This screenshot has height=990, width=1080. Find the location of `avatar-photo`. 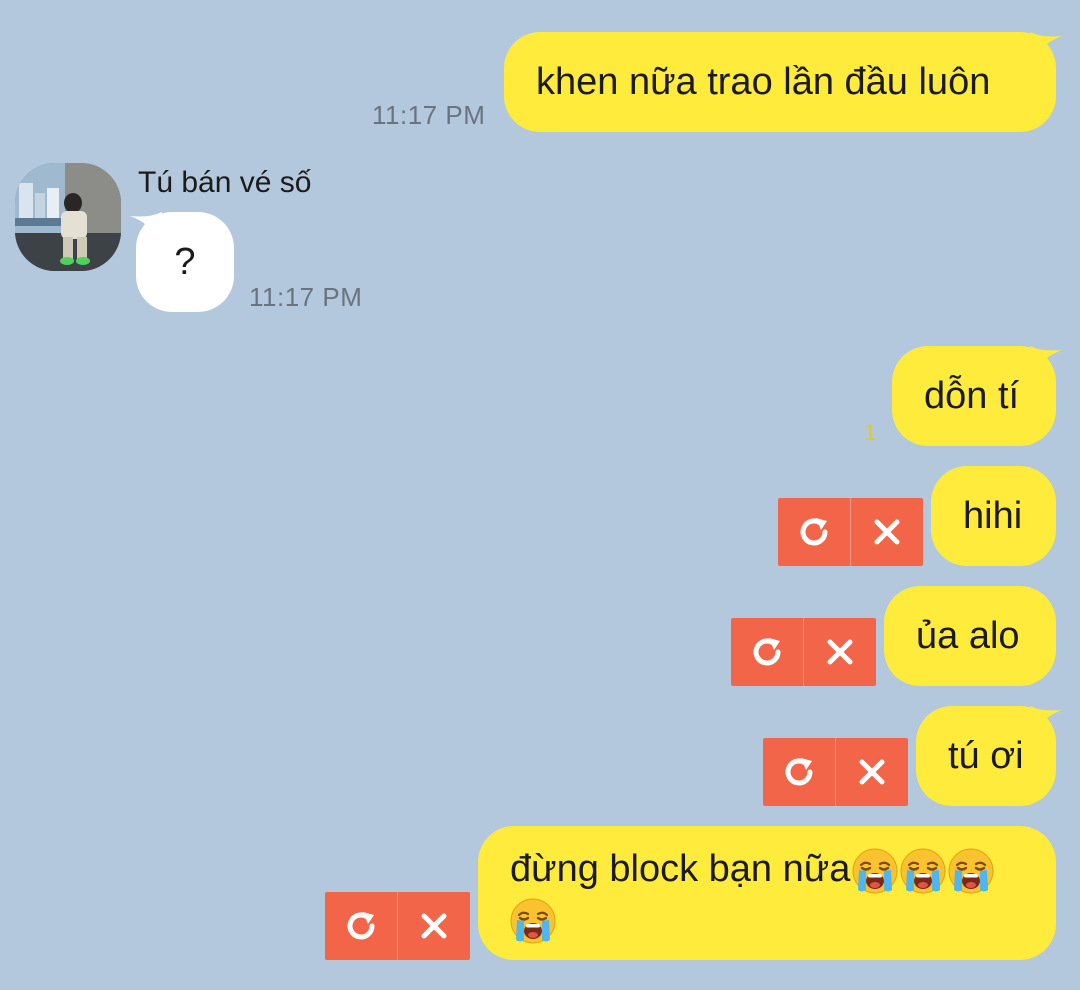

avatar-photo is located at coordinates (68, 217).